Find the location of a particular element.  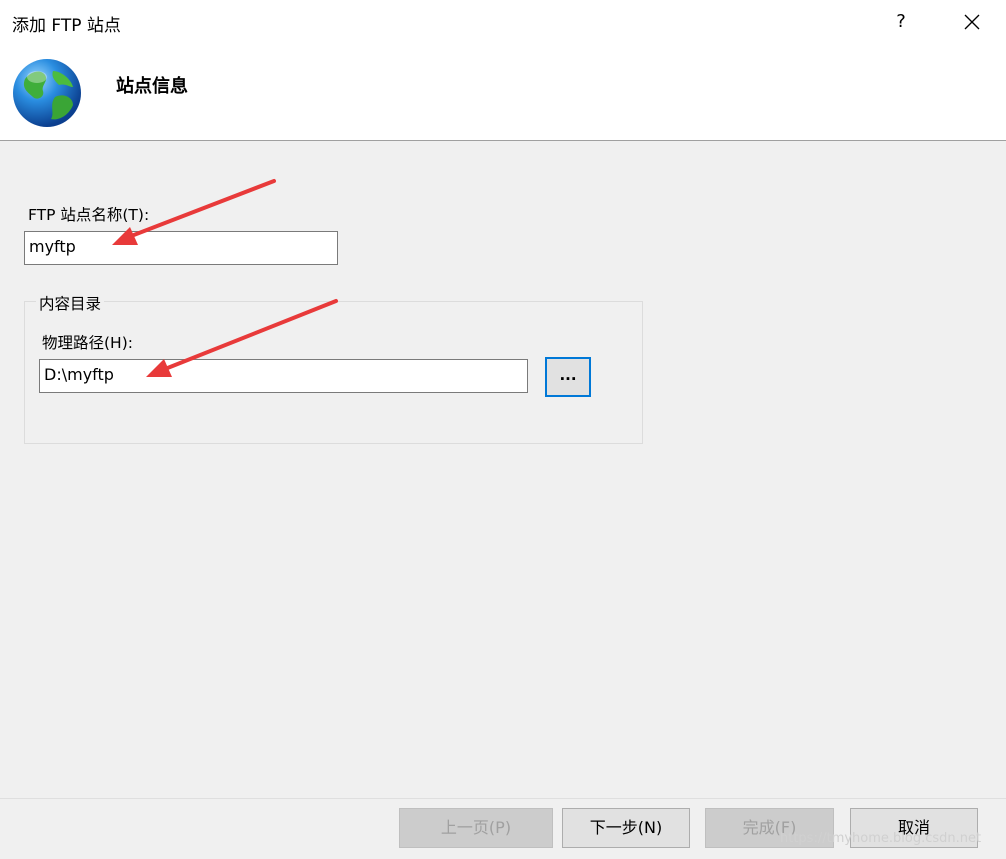

watermark-text: https://tmyhome.blog.csdn.net is located at coordinates (881, 838).